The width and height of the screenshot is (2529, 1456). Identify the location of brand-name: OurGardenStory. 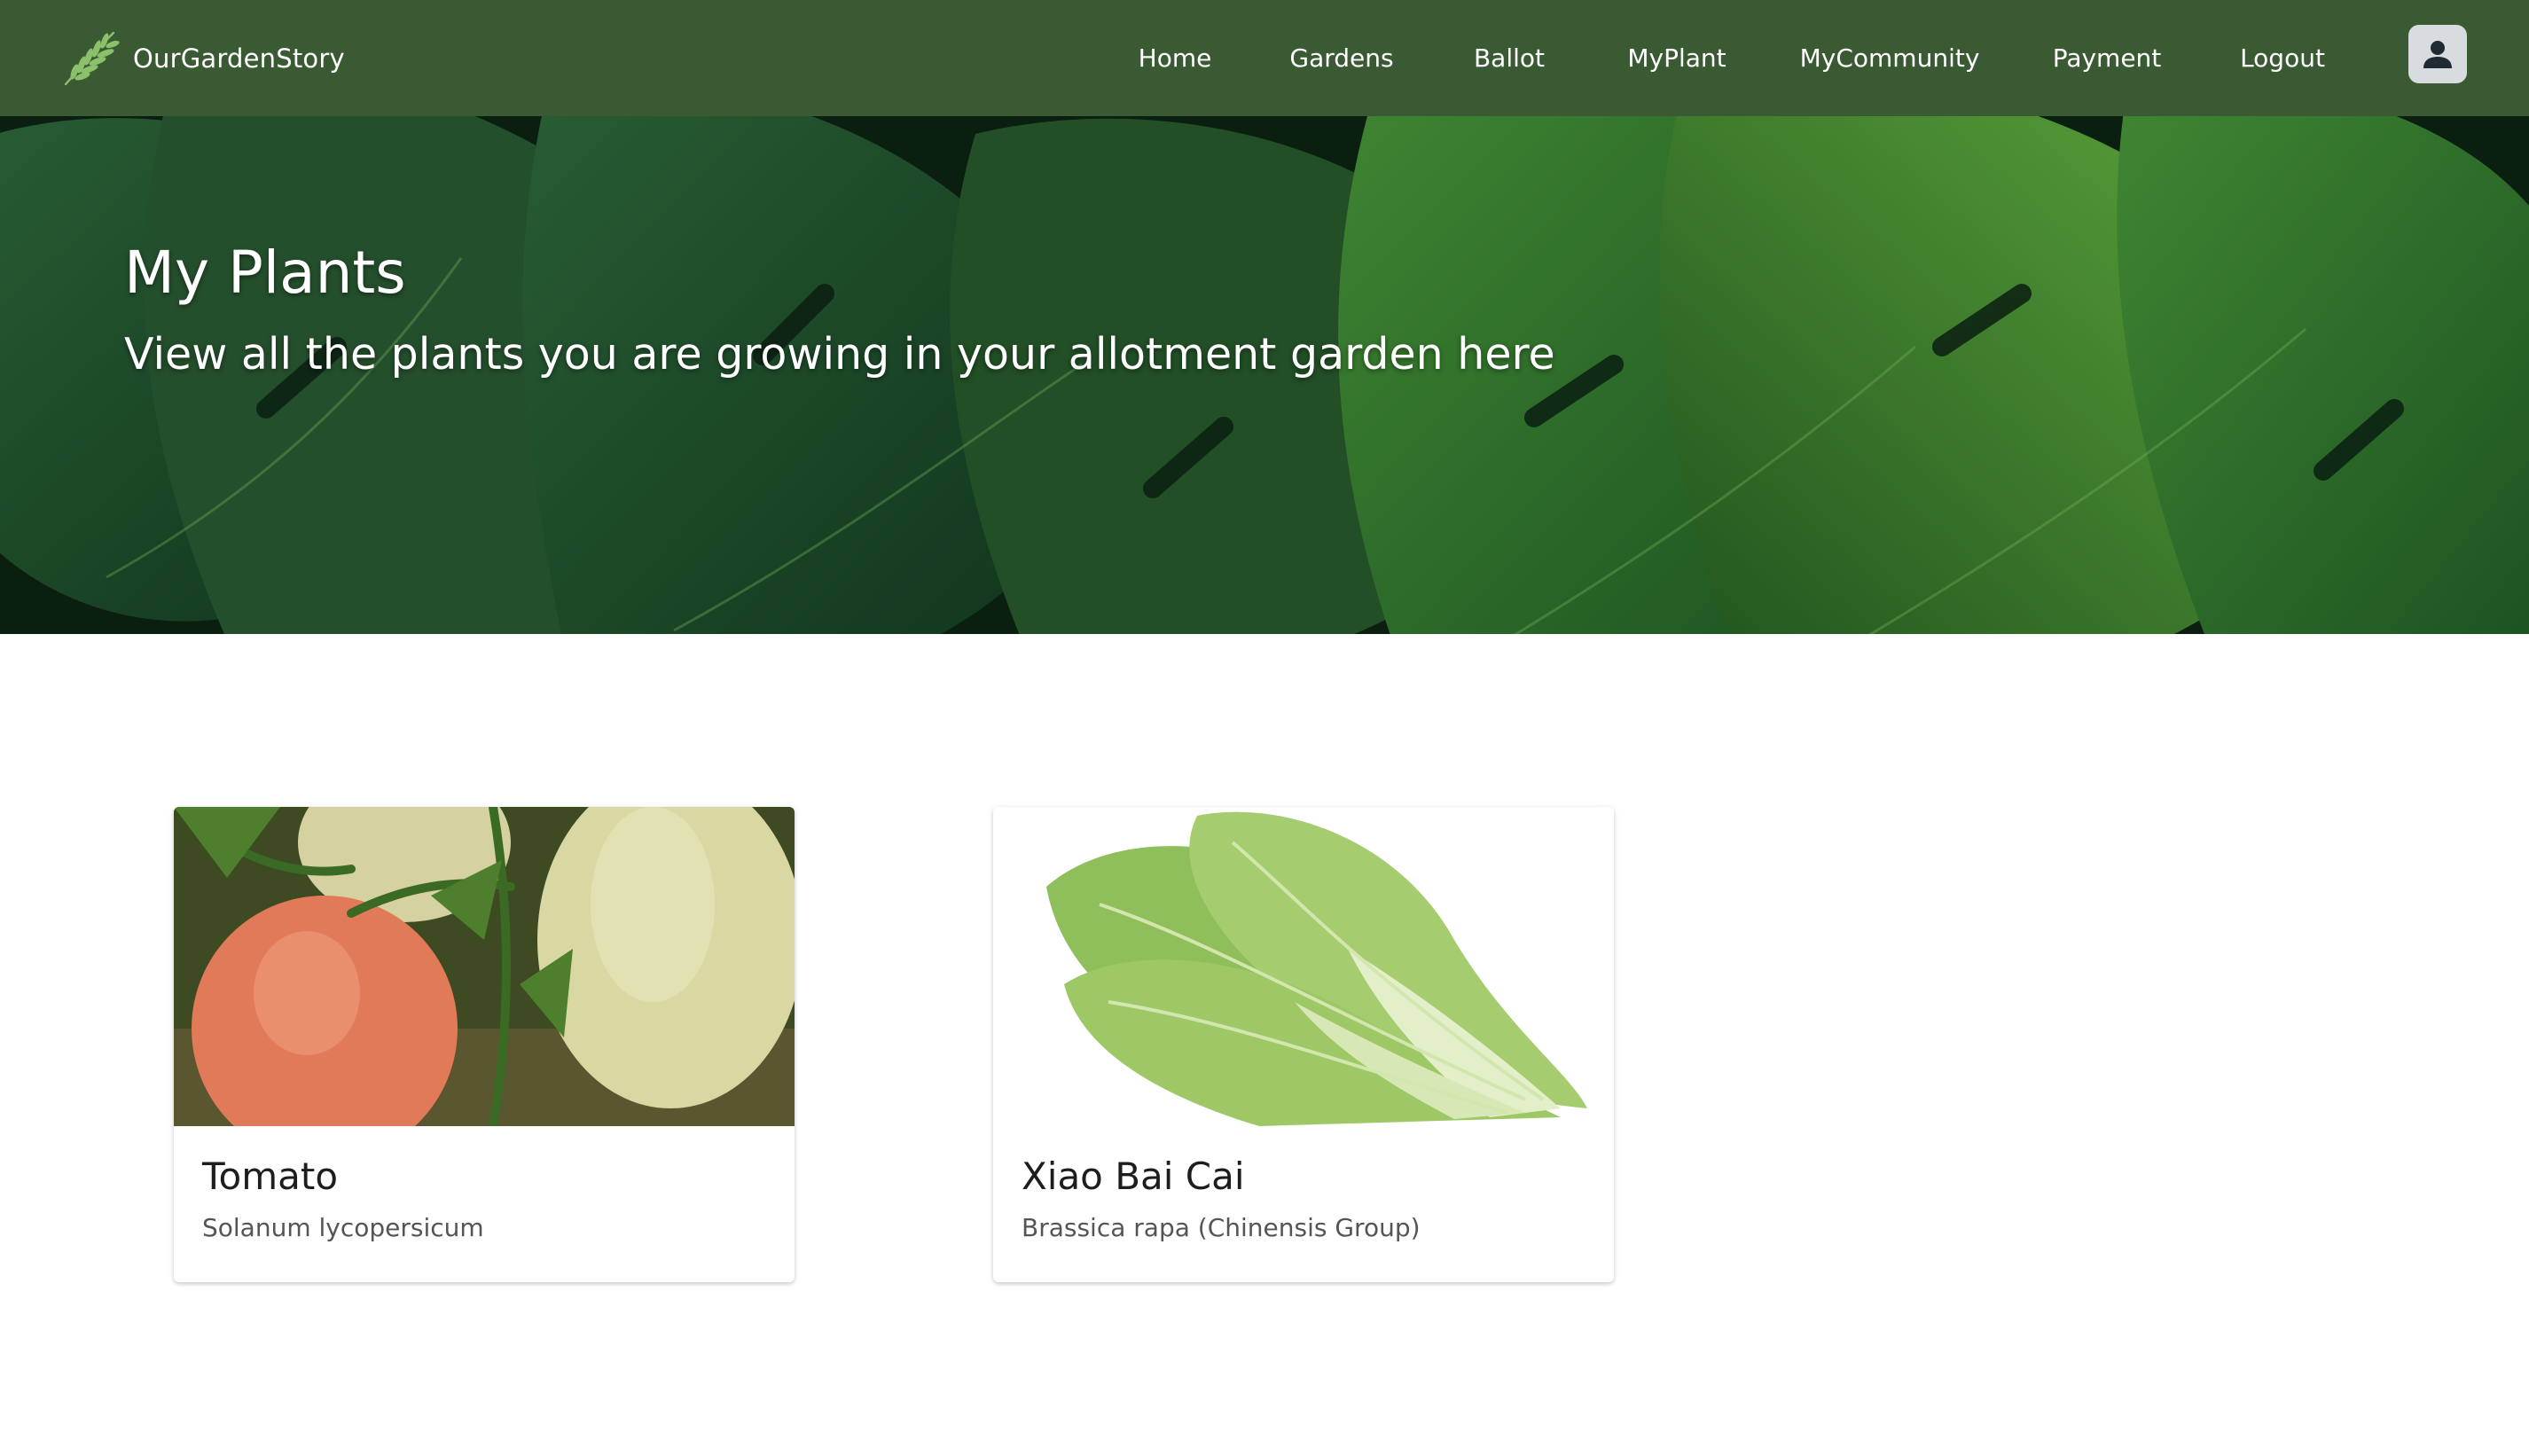
(239, 58).